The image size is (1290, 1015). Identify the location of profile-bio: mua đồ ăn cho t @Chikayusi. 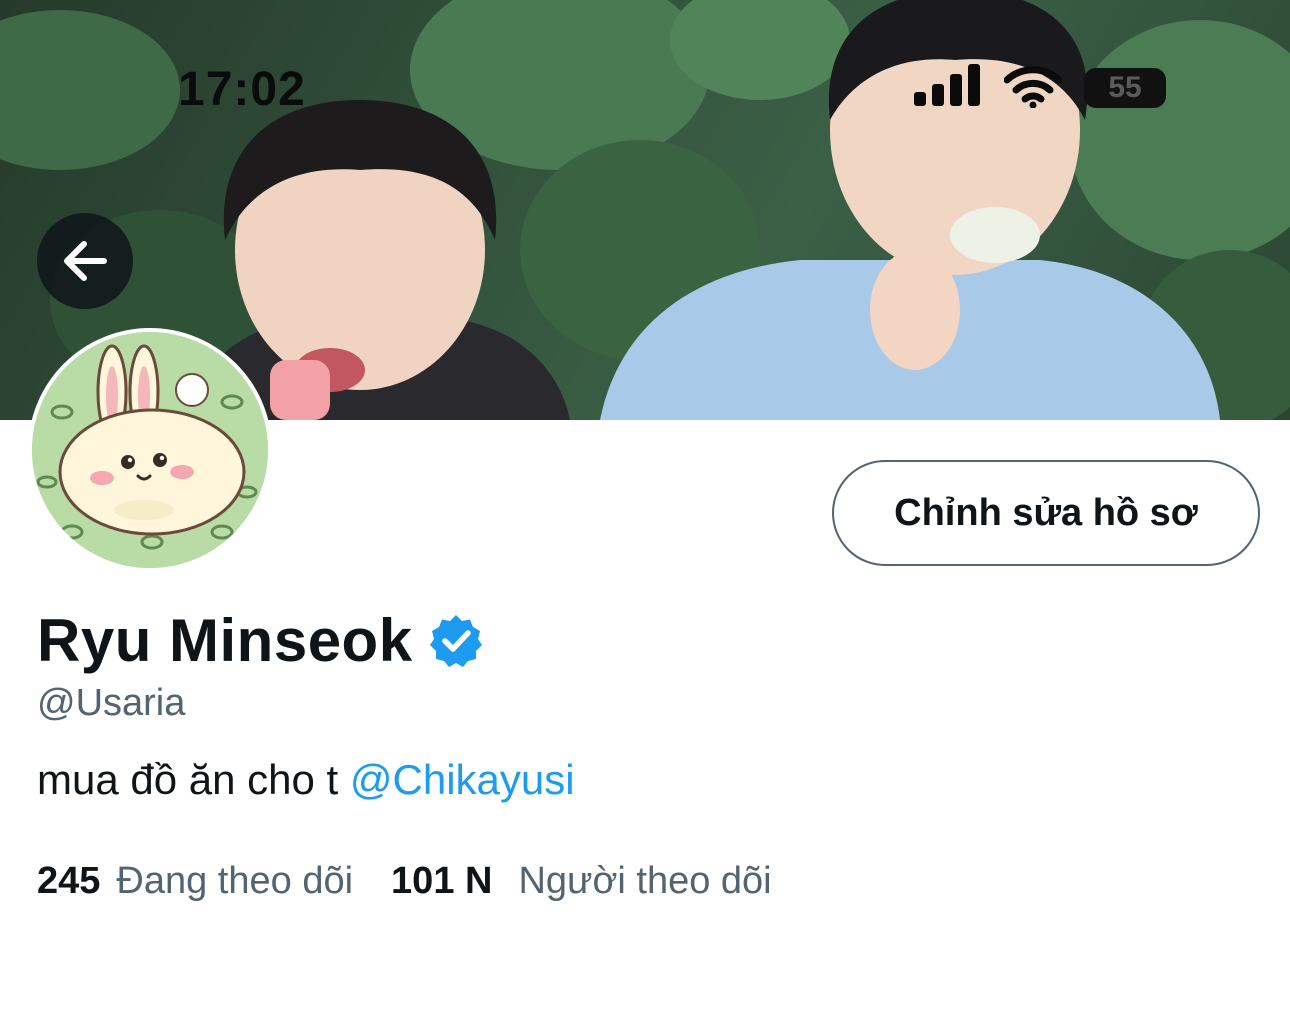
(306, 780).